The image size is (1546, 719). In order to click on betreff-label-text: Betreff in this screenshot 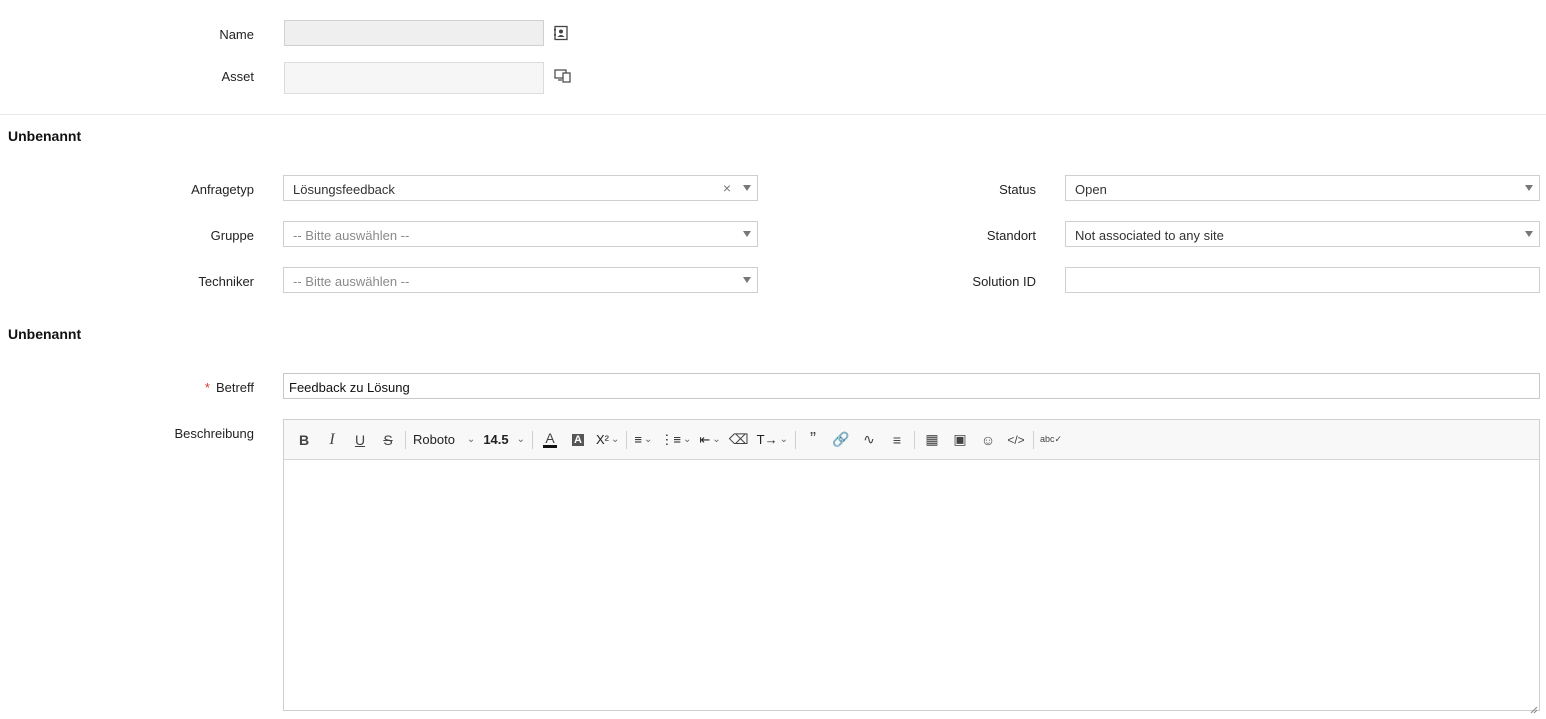, I will do `click(234, 387)`.